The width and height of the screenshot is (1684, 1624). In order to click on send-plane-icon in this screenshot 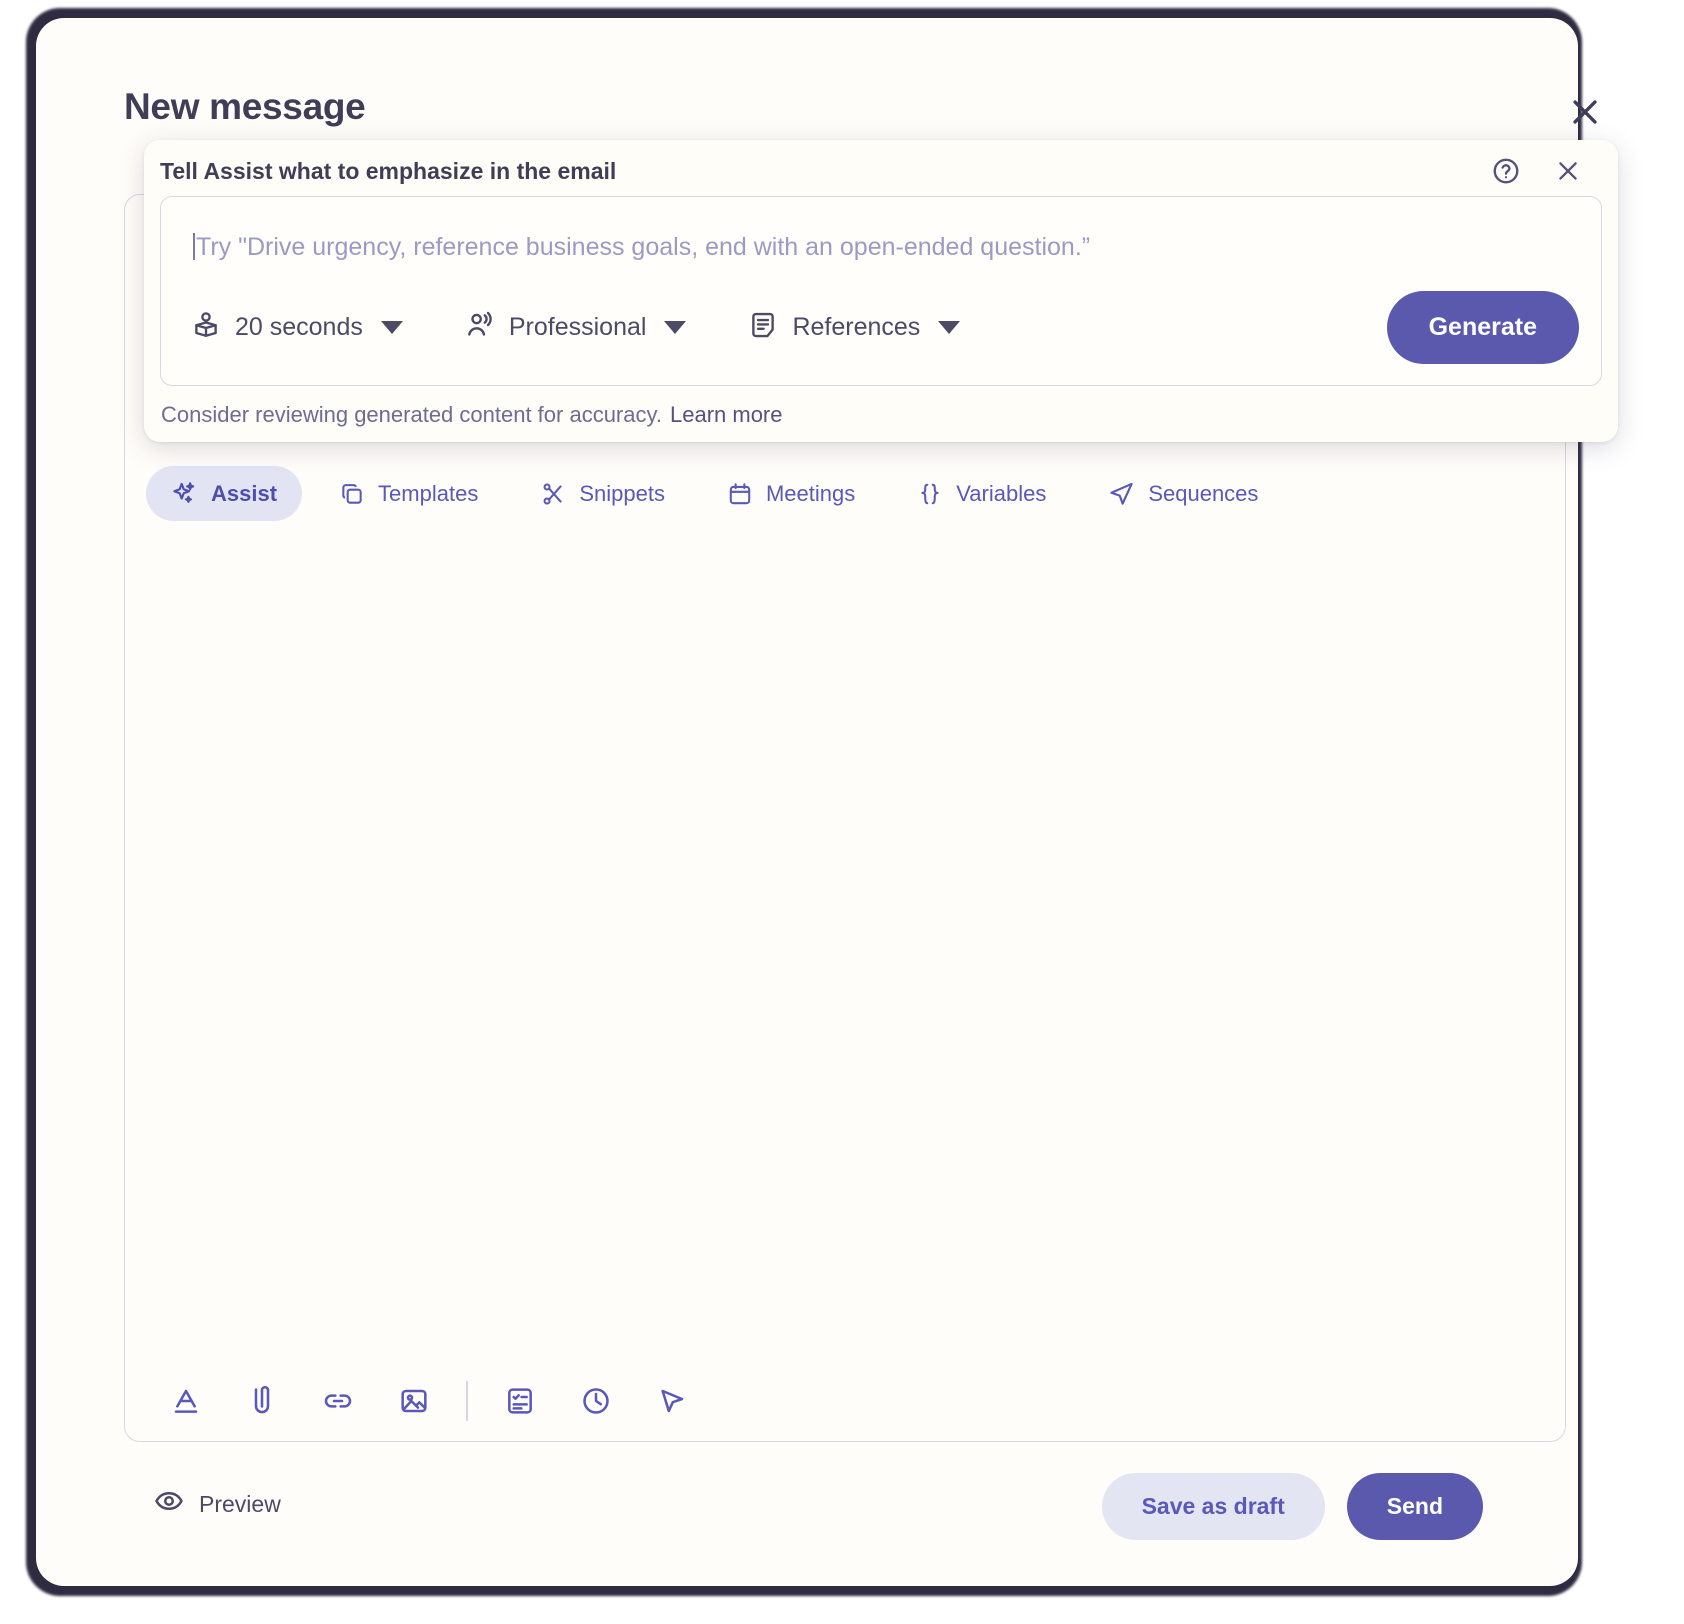, I will do `click(1121, 493)`.